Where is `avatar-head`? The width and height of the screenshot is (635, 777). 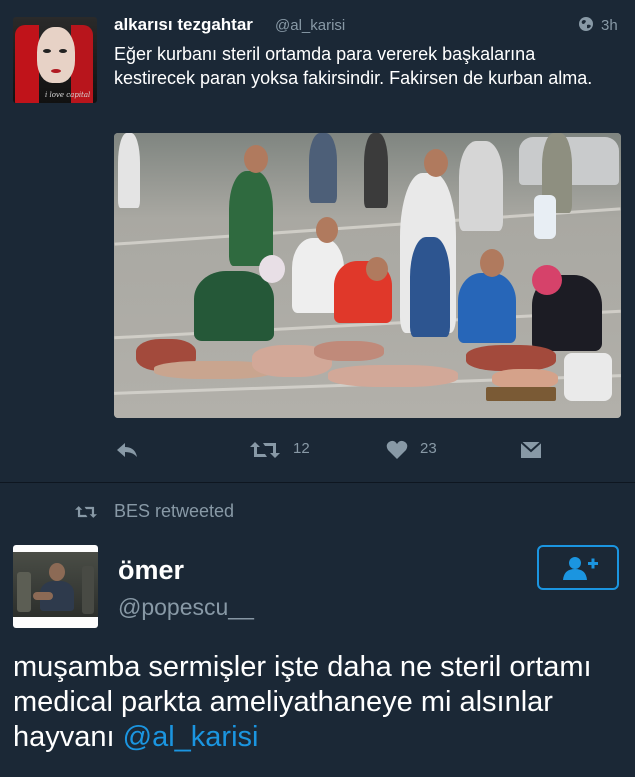
avatar-head is located at coordinates (57, 572).